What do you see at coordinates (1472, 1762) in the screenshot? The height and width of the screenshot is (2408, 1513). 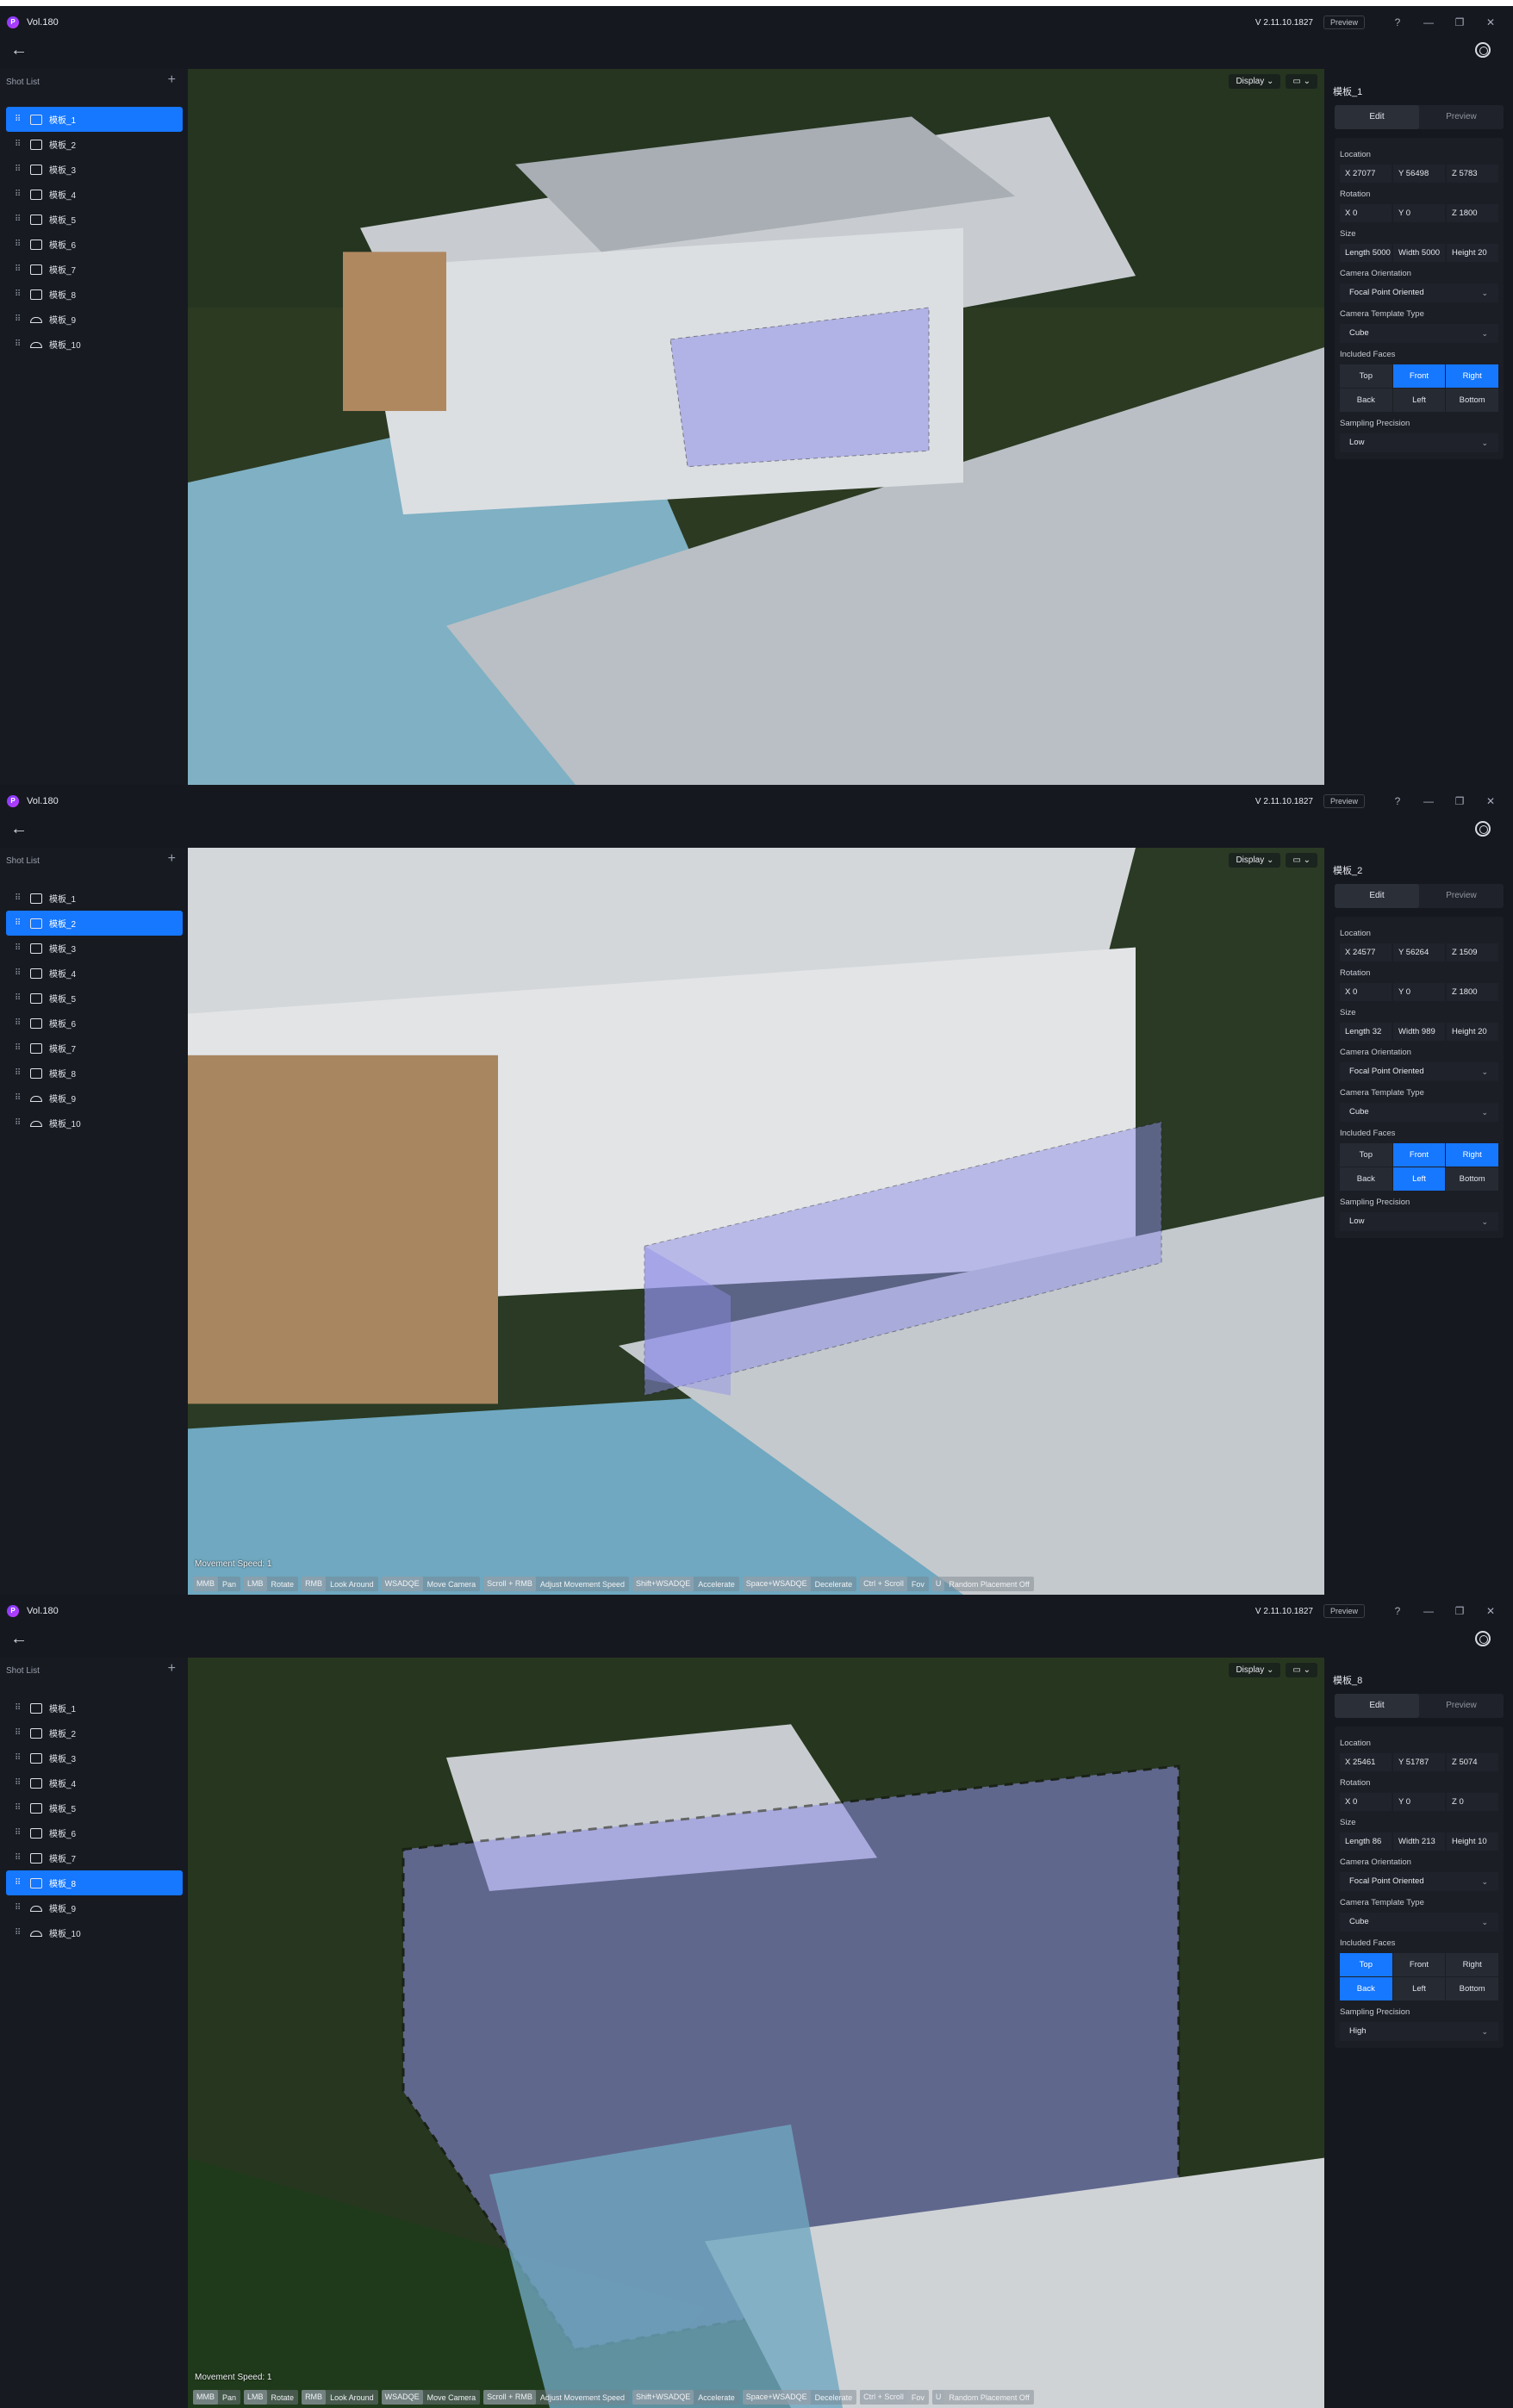 I see `location-field: Z 5074` at bounding box center [1472, 1762].